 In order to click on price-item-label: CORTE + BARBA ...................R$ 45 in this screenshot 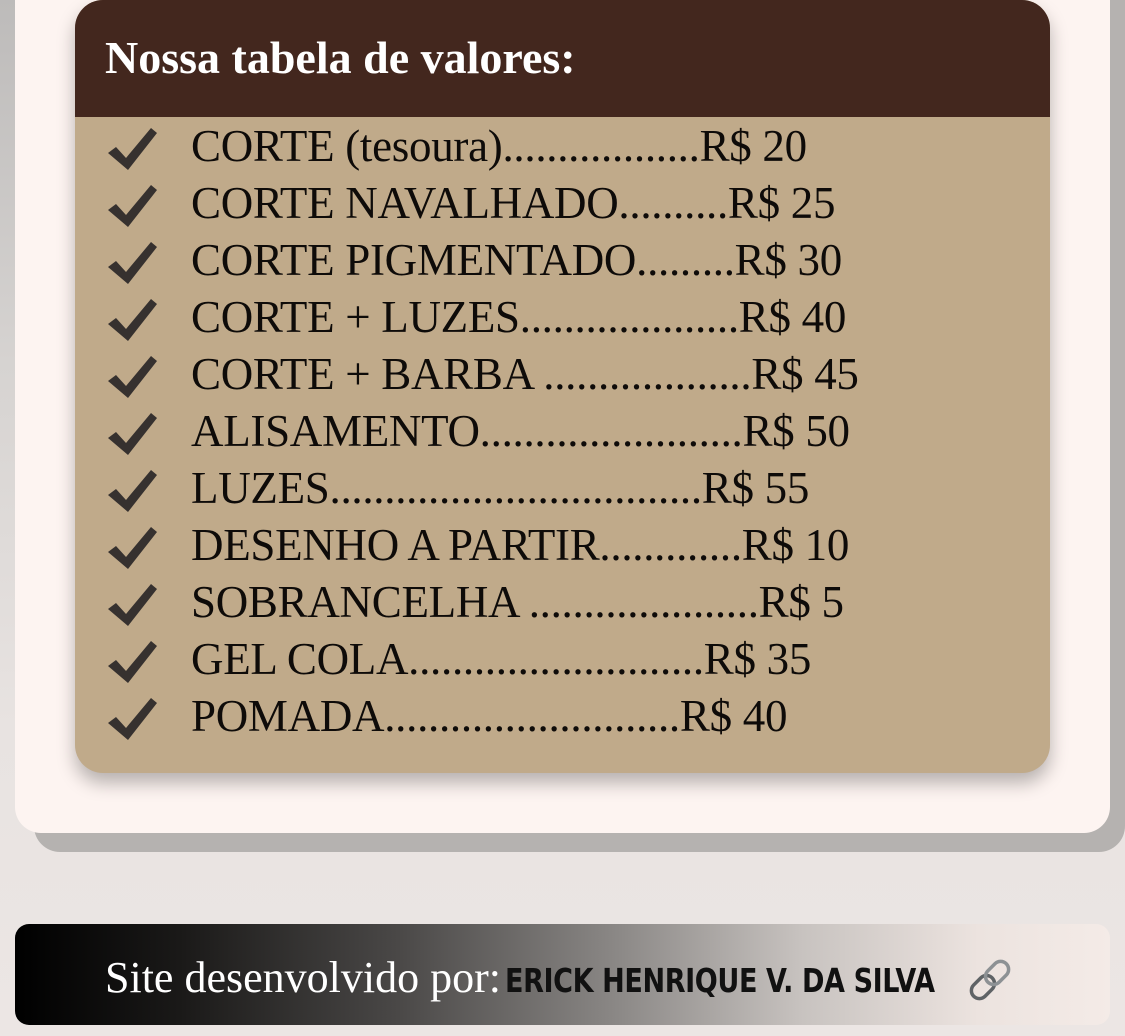, I will do `click(525, 374)`.